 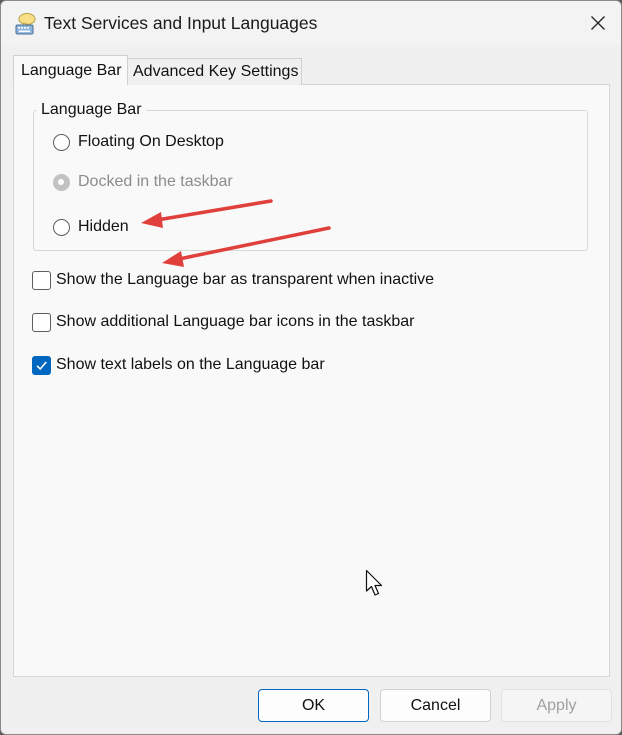 I want to click on groupbox-label: Language Bar, so click(x=91, y=110).